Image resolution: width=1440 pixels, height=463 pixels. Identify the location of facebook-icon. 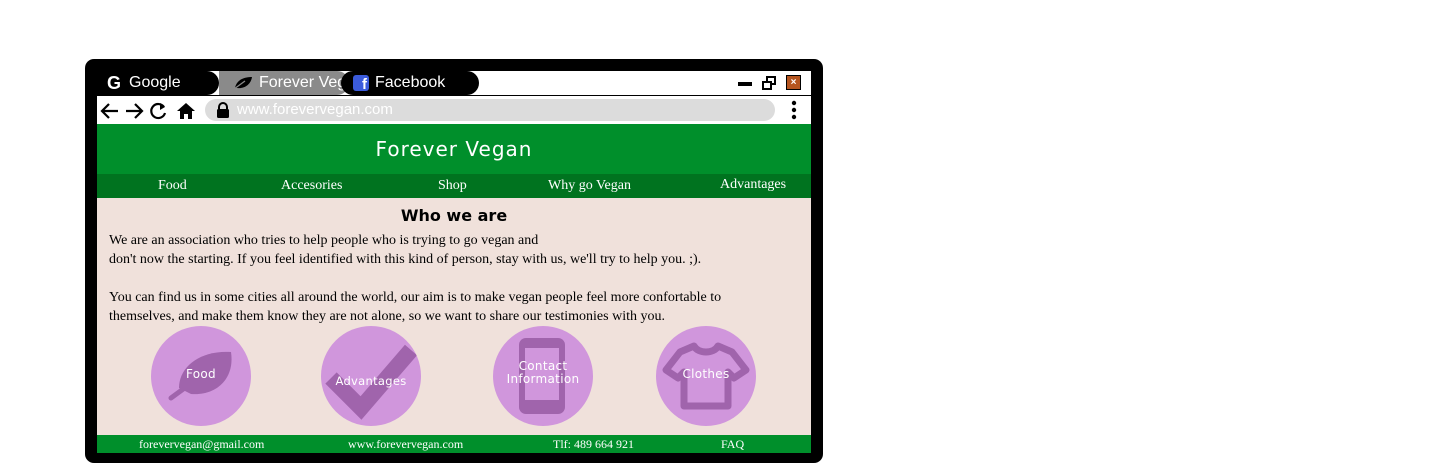
(361, 84).